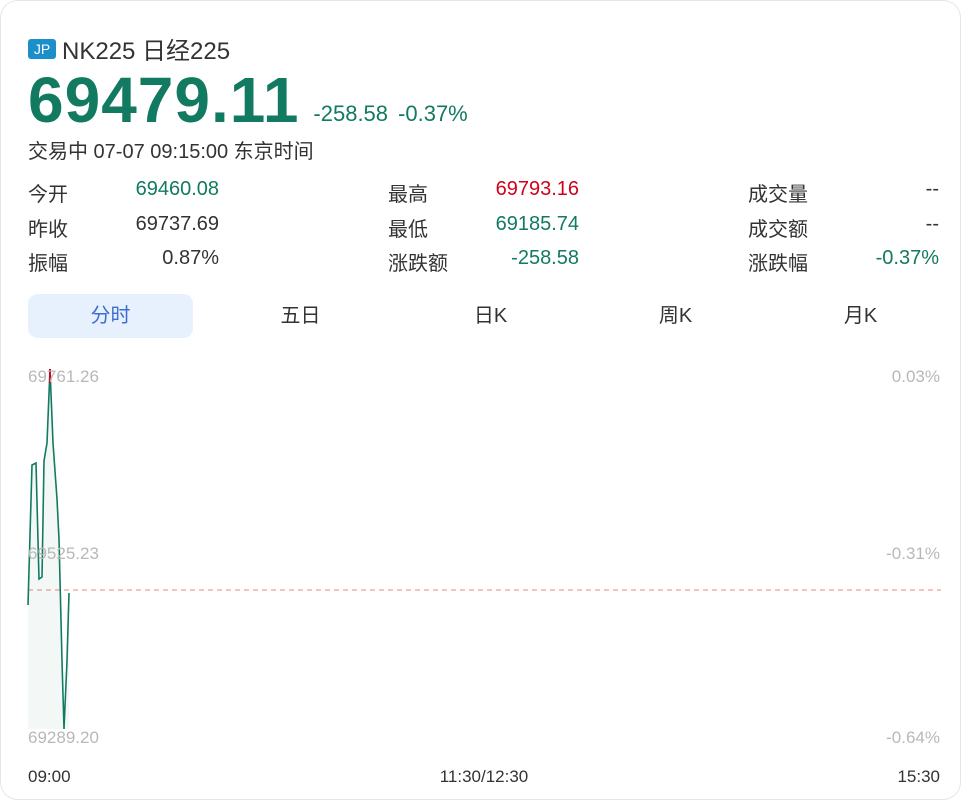 The image size is (963, 800). Describe the element at coordinates (190, 258) in the screenshot. I see `amplitude-value: 0.87%` at that location.